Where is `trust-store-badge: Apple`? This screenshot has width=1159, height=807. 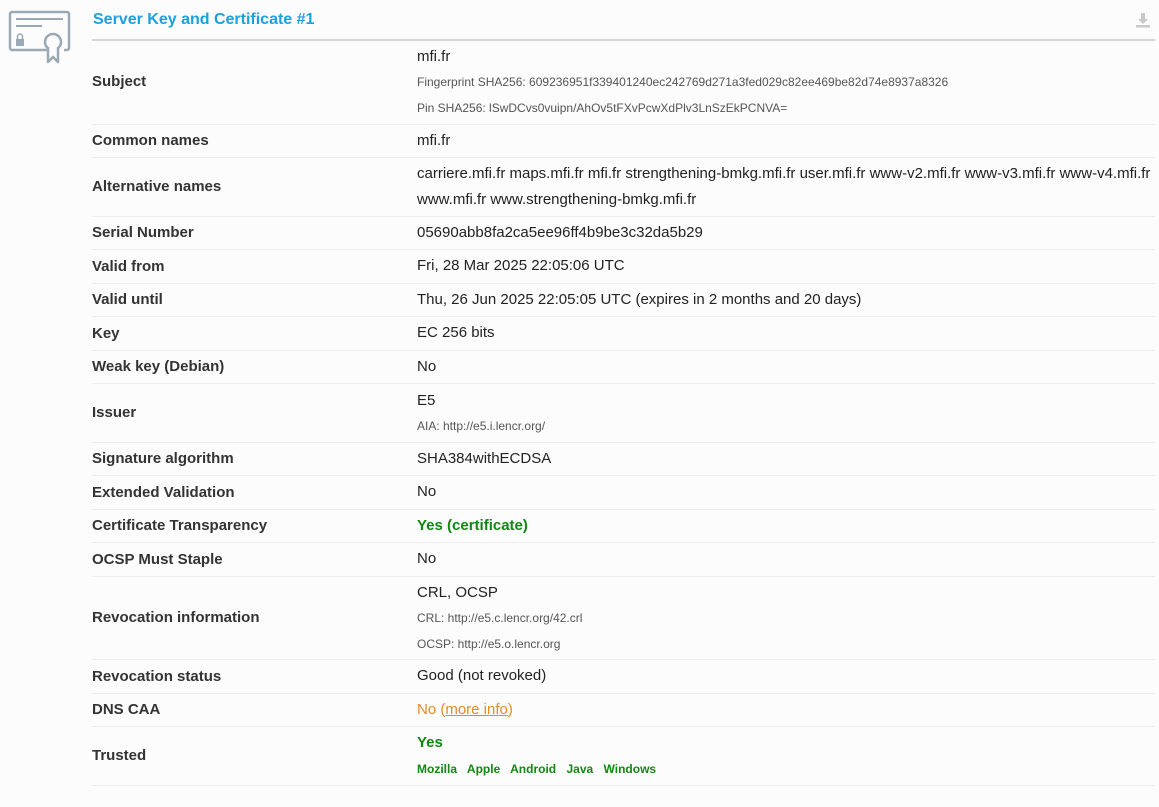
trust-store-badge: Apple is located at coordinates (483, 768).